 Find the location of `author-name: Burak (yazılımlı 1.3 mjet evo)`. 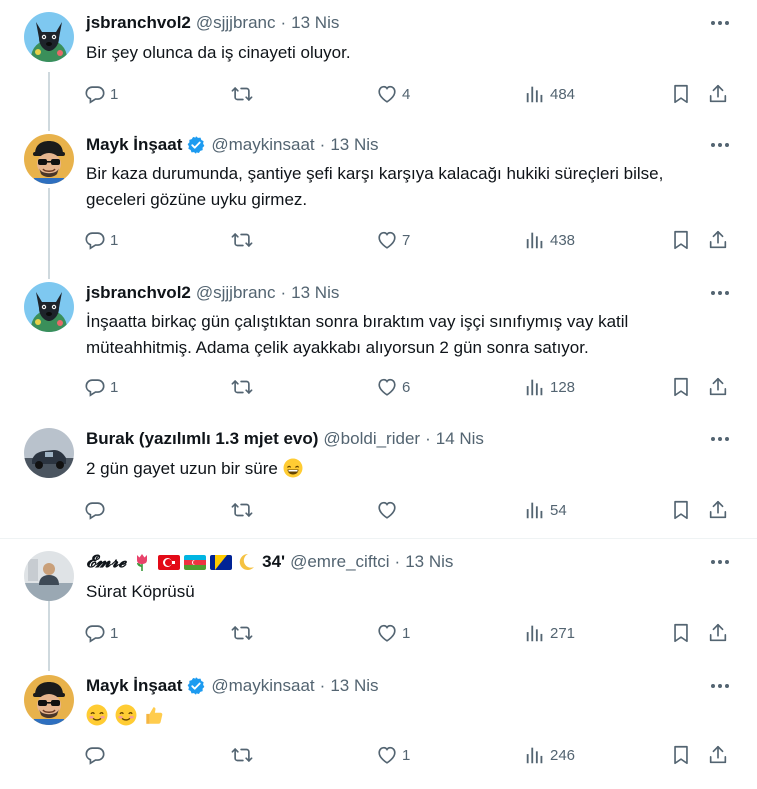

author-name: Burak (yazılımlı 1.3 mjet evo) is located at coordinates (202, 439).